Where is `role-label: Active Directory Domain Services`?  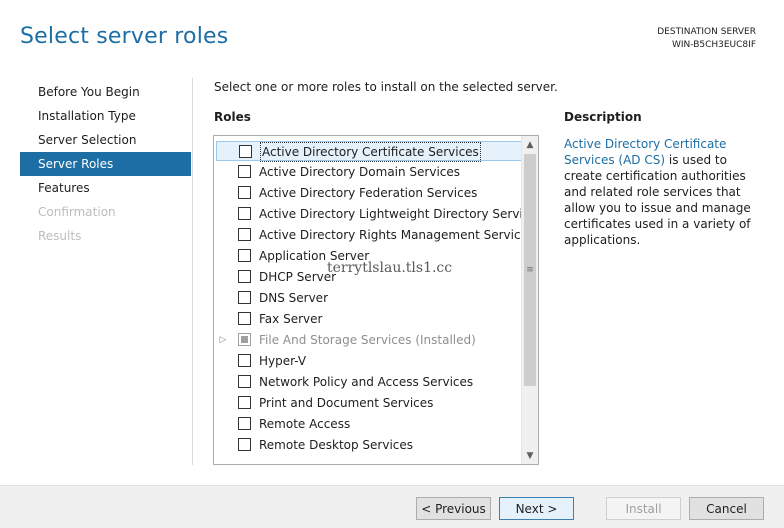 role-label: Active Directory Domain Services is located at coordinates (360, 172).